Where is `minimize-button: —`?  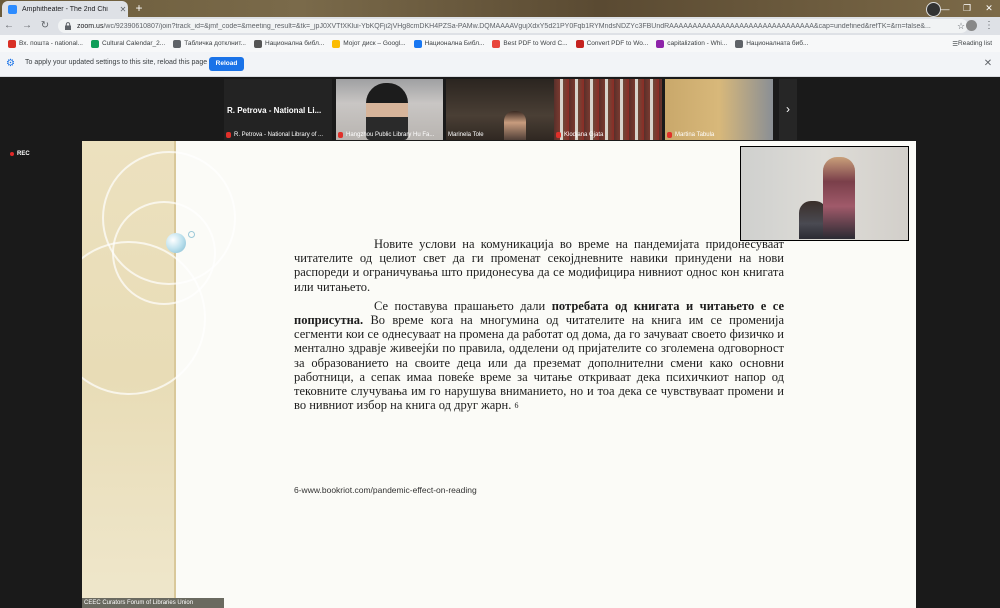 minimize-button: — is located at coordinates (945, 9).